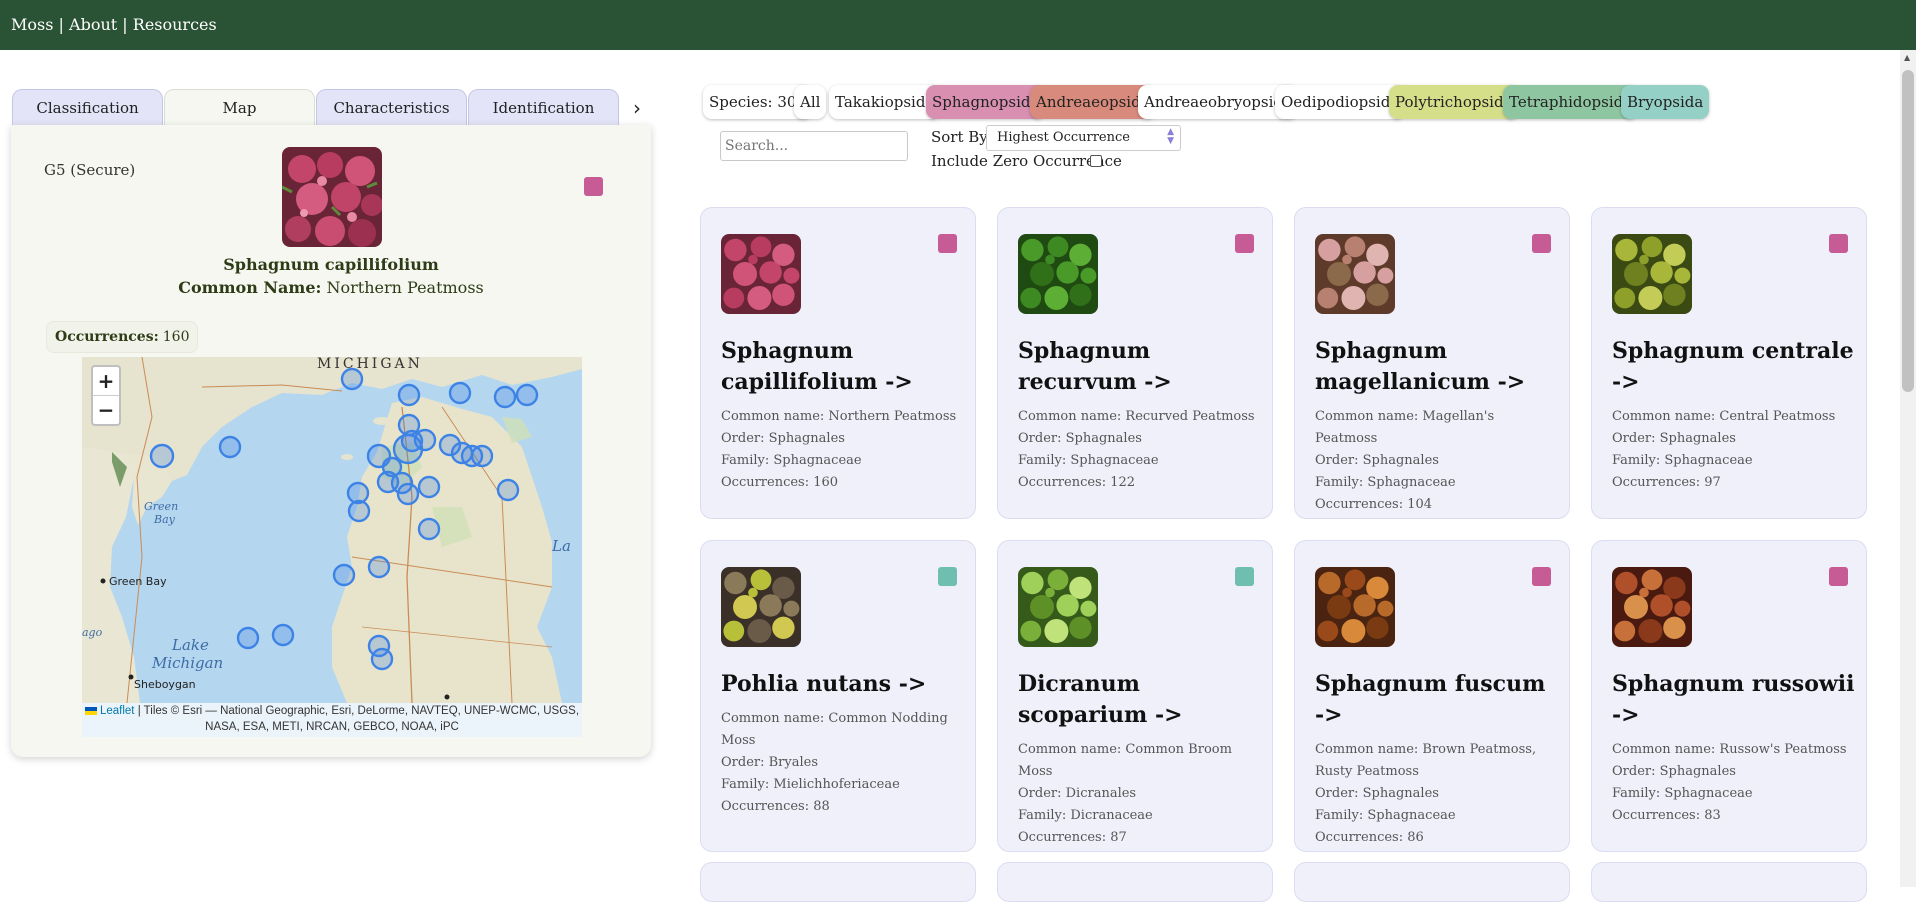 The image size is (1916, 902). I want to click on species-card-common: Common name: Magellan's Peatmoss, so click(1405, 427).